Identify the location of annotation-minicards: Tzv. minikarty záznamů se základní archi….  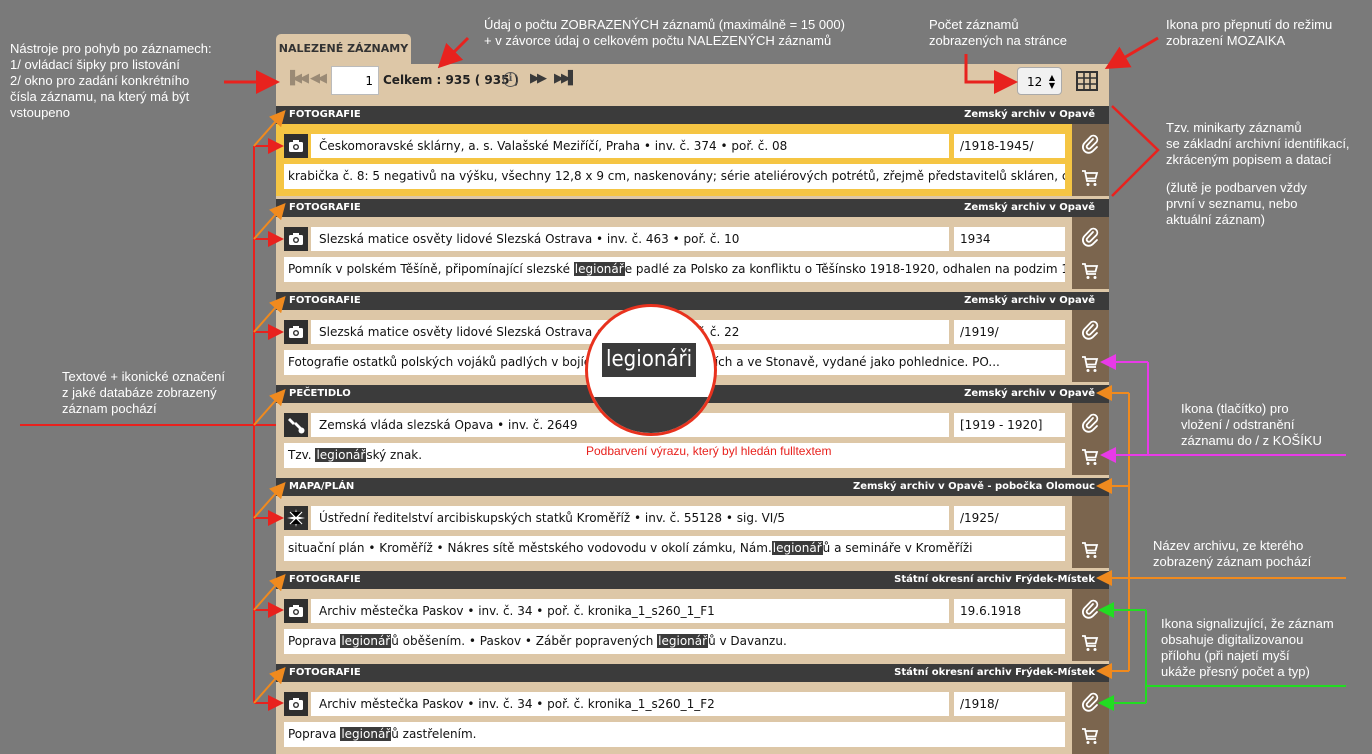
(1258, 173).